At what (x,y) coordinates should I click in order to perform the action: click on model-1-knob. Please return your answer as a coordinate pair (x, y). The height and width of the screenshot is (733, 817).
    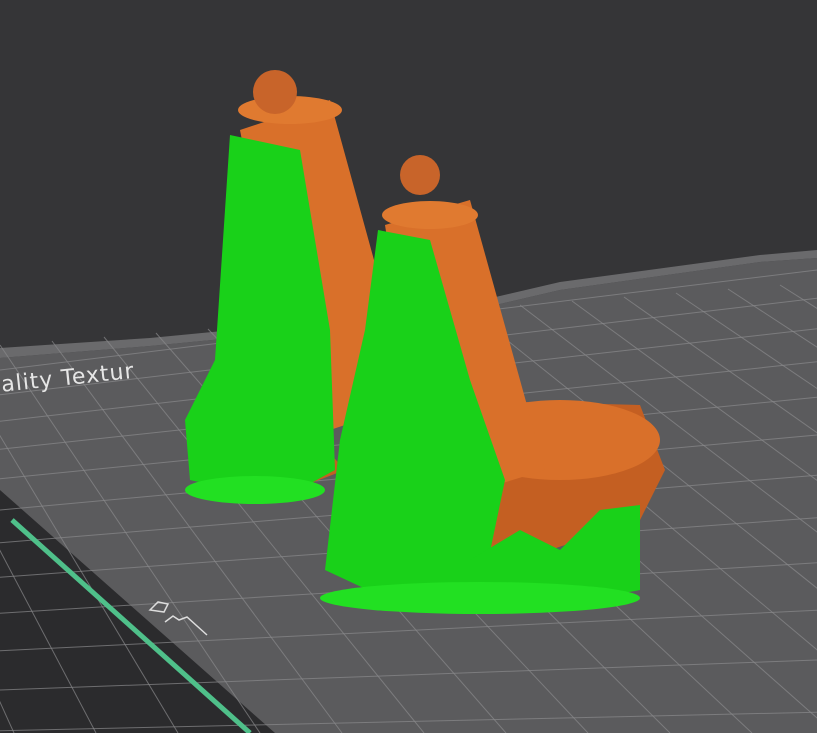
    Looking at the image, I should click on (275, 92).